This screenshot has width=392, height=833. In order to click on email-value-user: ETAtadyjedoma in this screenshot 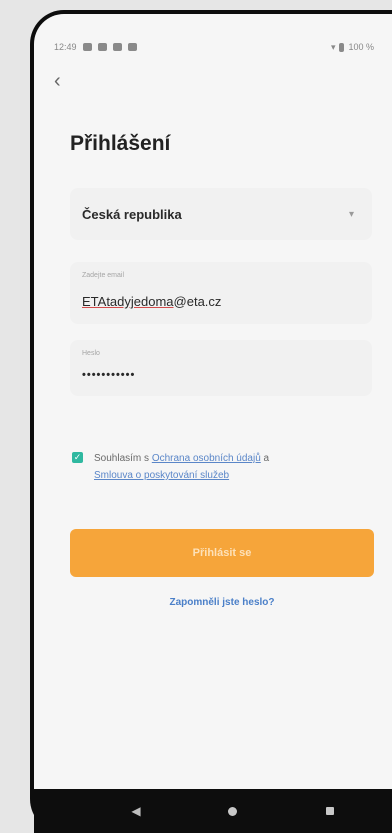, I will do `click(128, 301)`.